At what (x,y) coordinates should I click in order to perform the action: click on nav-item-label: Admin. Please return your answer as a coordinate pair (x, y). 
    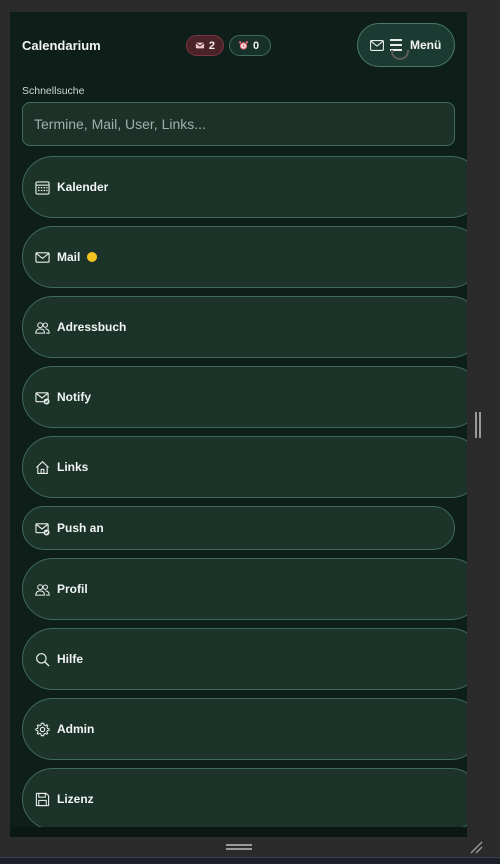
    Looking at the image, I should click on (76, 729).